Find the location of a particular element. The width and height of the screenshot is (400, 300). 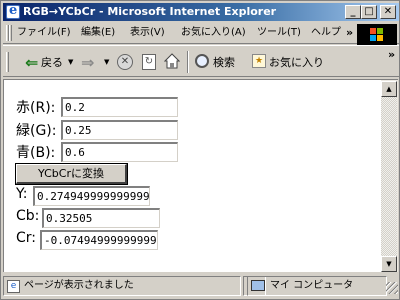

blue-input: 0.6 is located at coordinates (119, 152).